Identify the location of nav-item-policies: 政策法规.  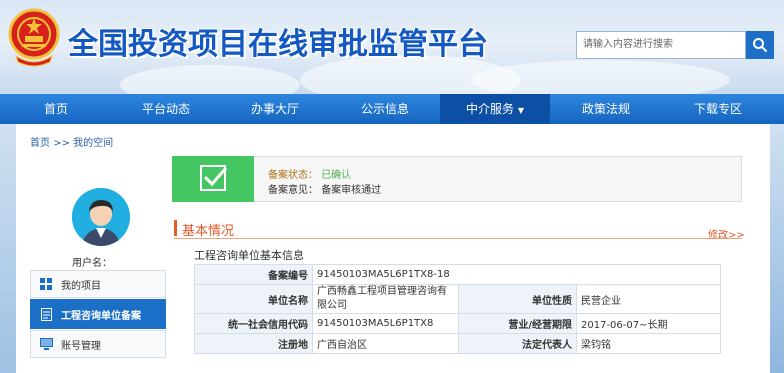
(606, 109).